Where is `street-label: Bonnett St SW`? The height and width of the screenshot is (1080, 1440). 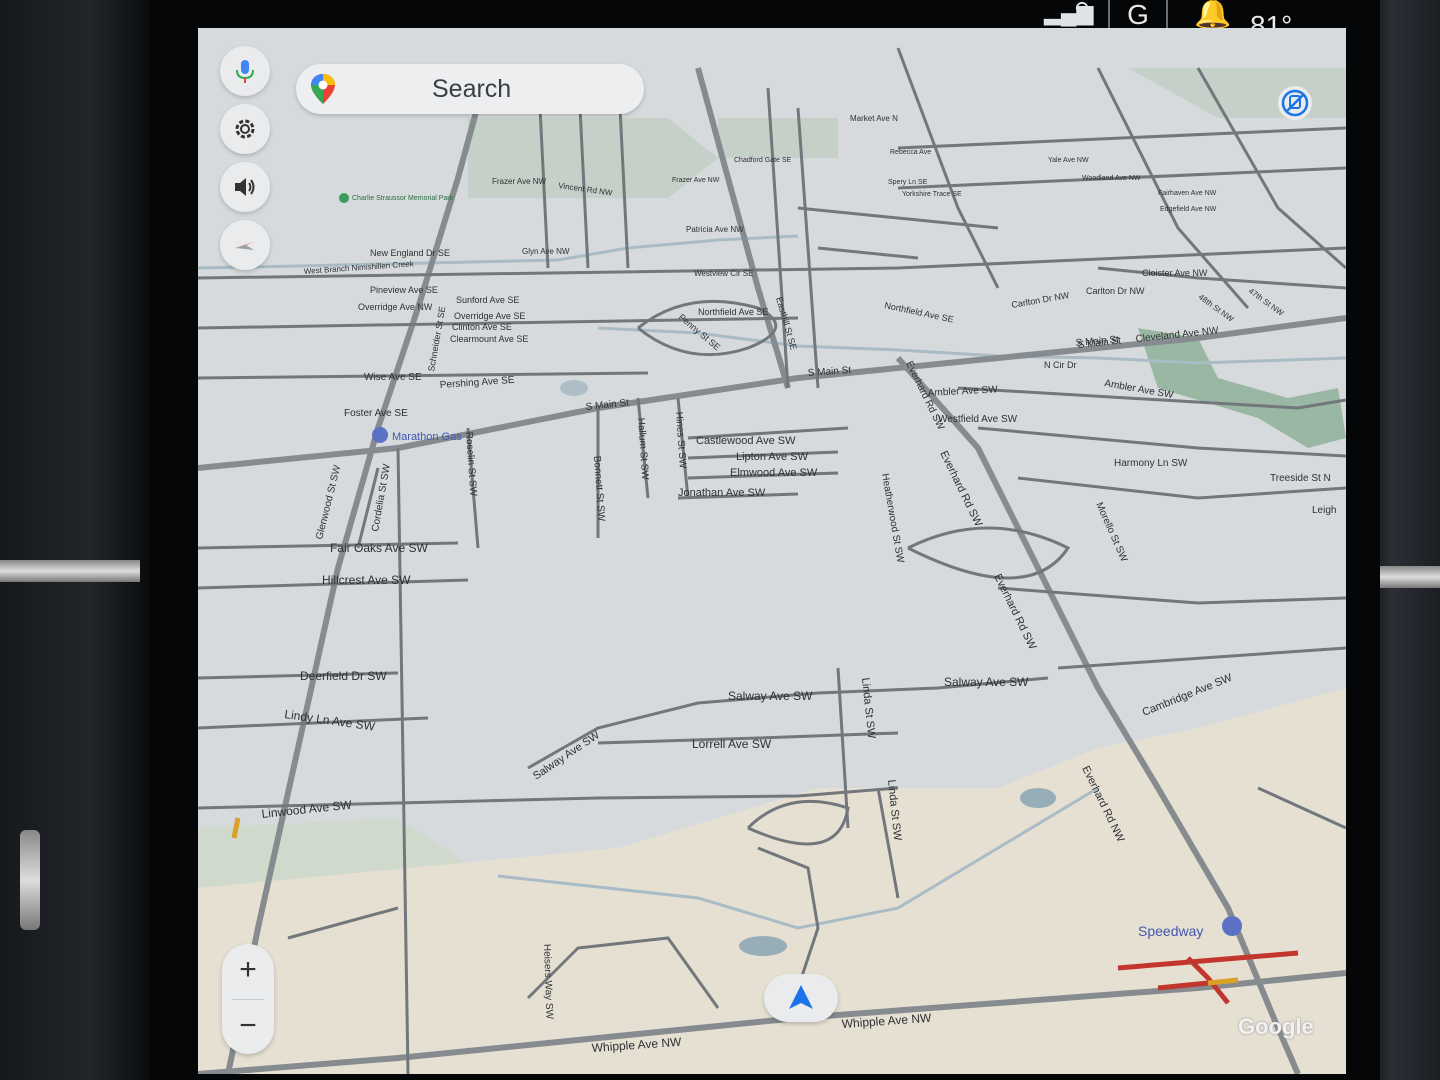 street-label: Bonnett St SW is located at coordinates (599, 488).